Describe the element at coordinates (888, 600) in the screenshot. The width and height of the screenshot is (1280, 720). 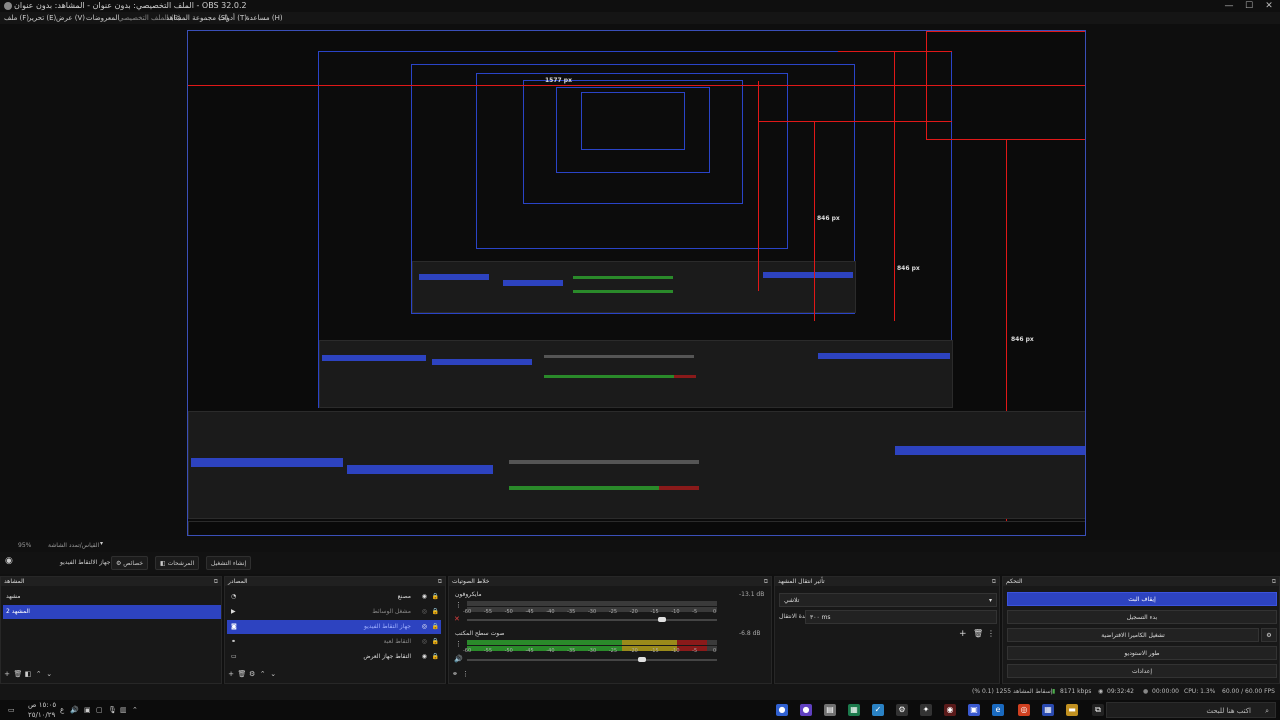
I see `transition-select: تلاشي ▾` at that location.